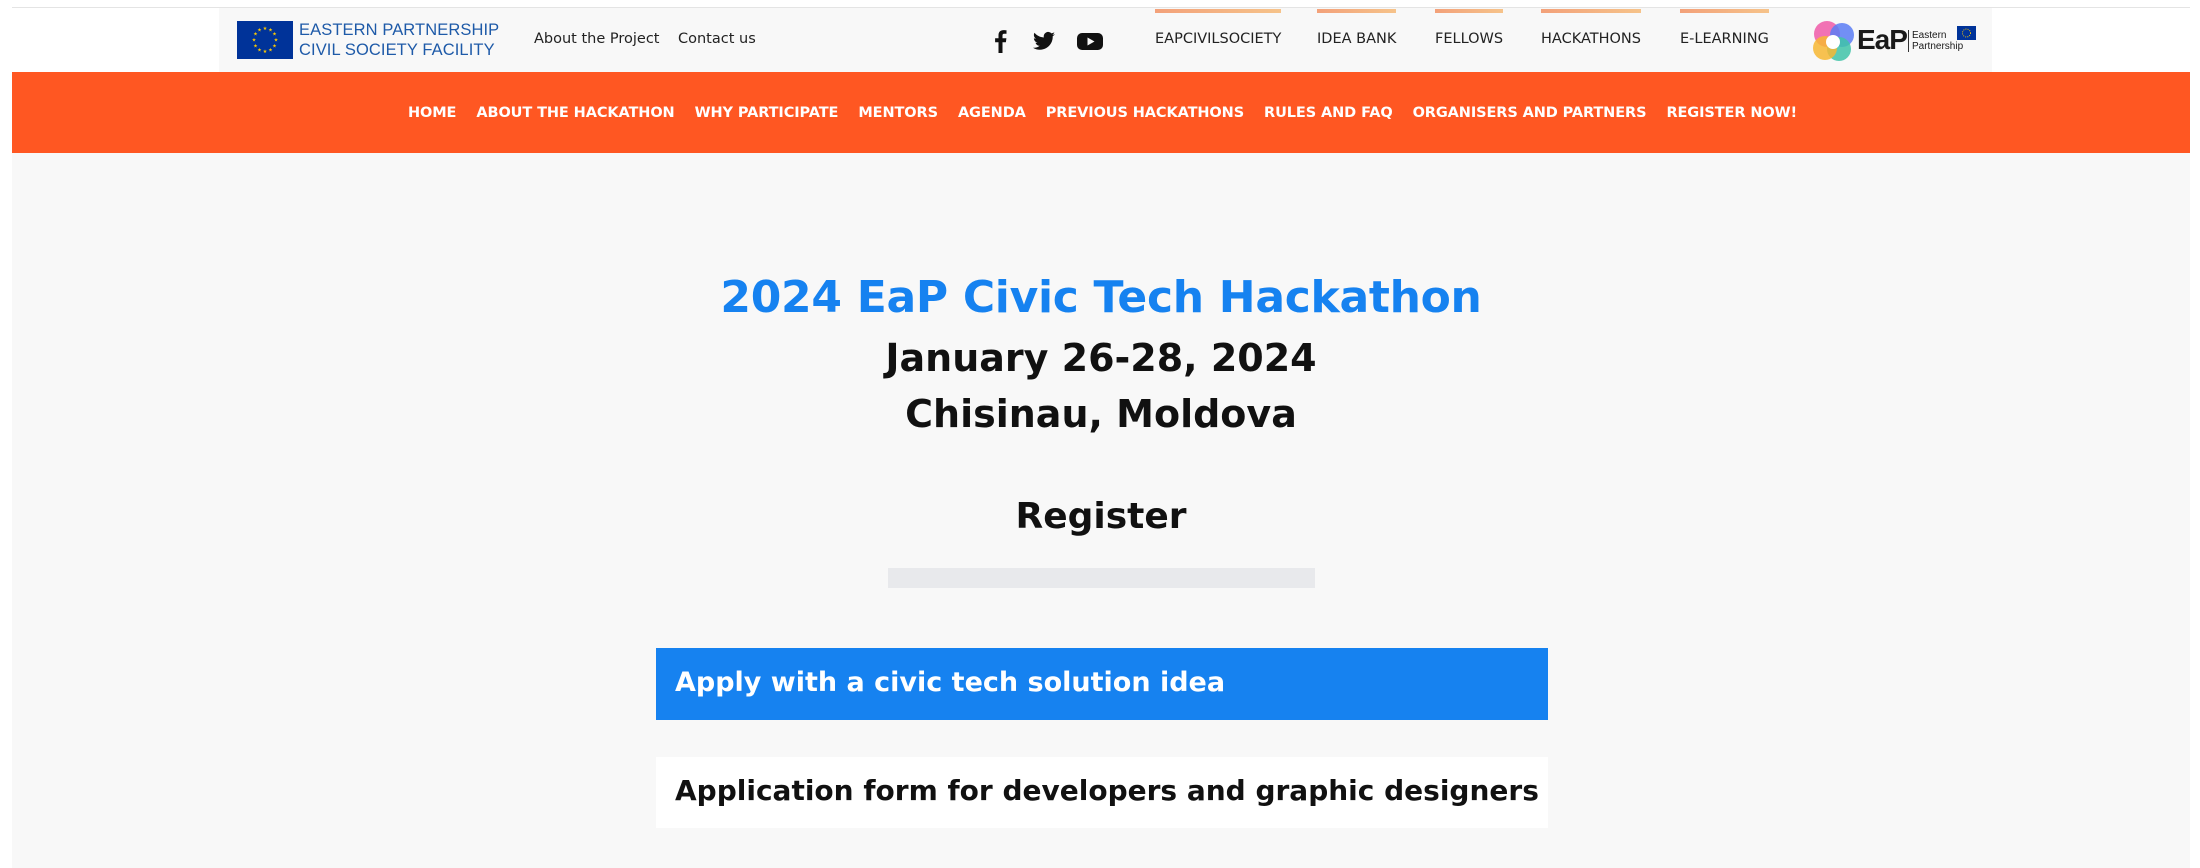 This screenshot has width=2200, height=868. I want to click on hero-location: Chisinau, Moldova, so click(1101, 414).